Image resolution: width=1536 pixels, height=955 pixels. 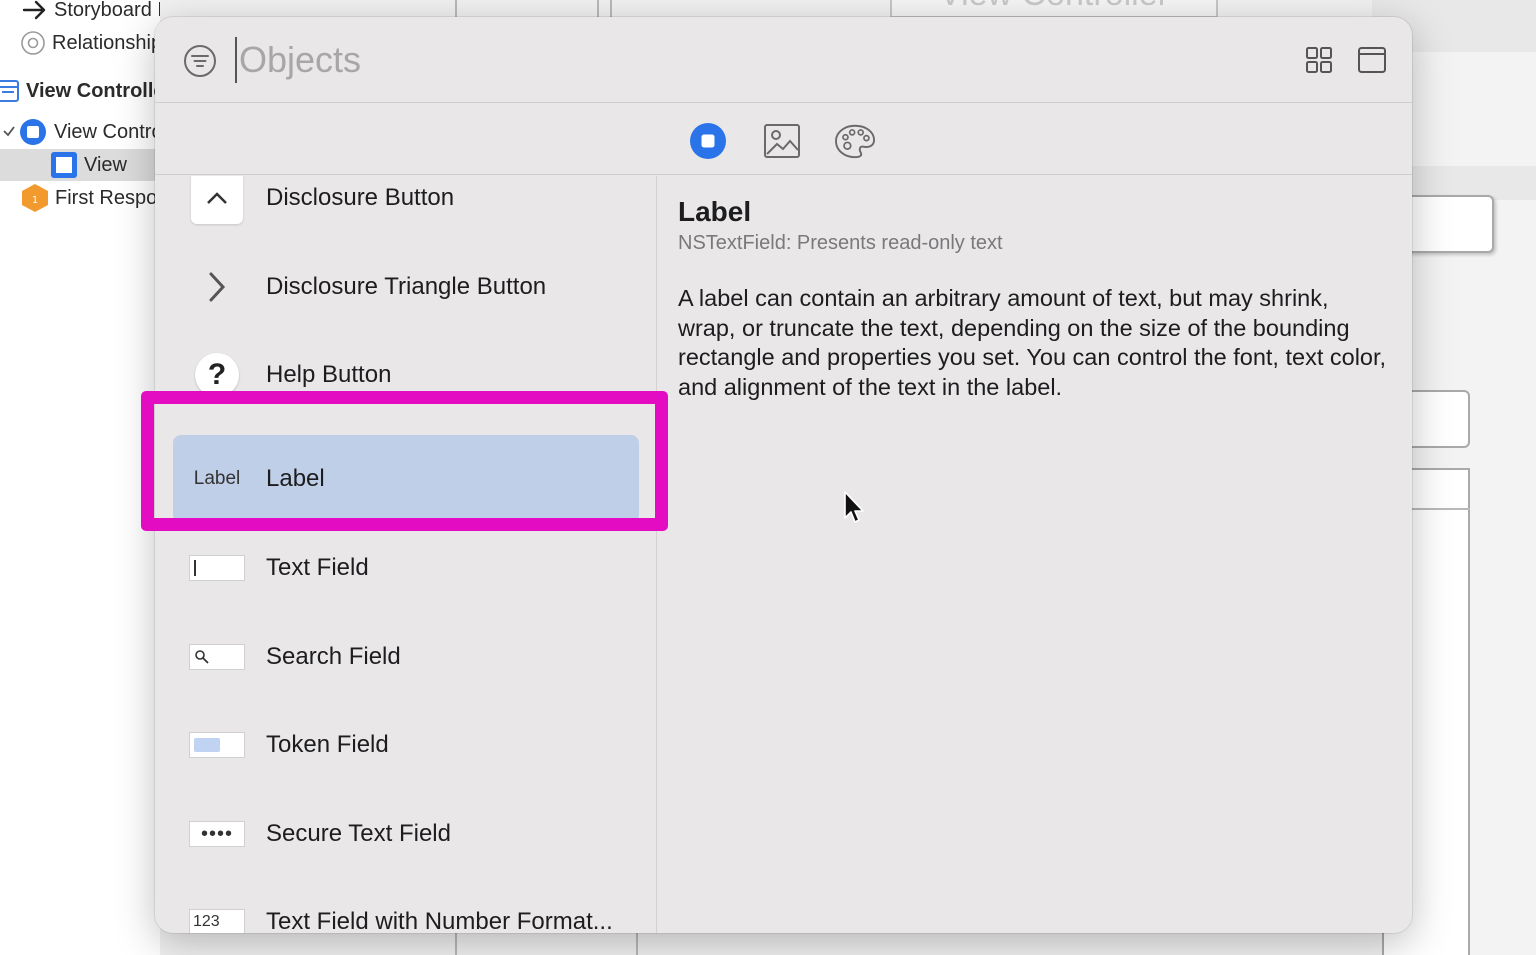 What do you see at coordinates (715, 211) in the screenshot?
I see `detail-title: Label` at bounding box center [715, 211].